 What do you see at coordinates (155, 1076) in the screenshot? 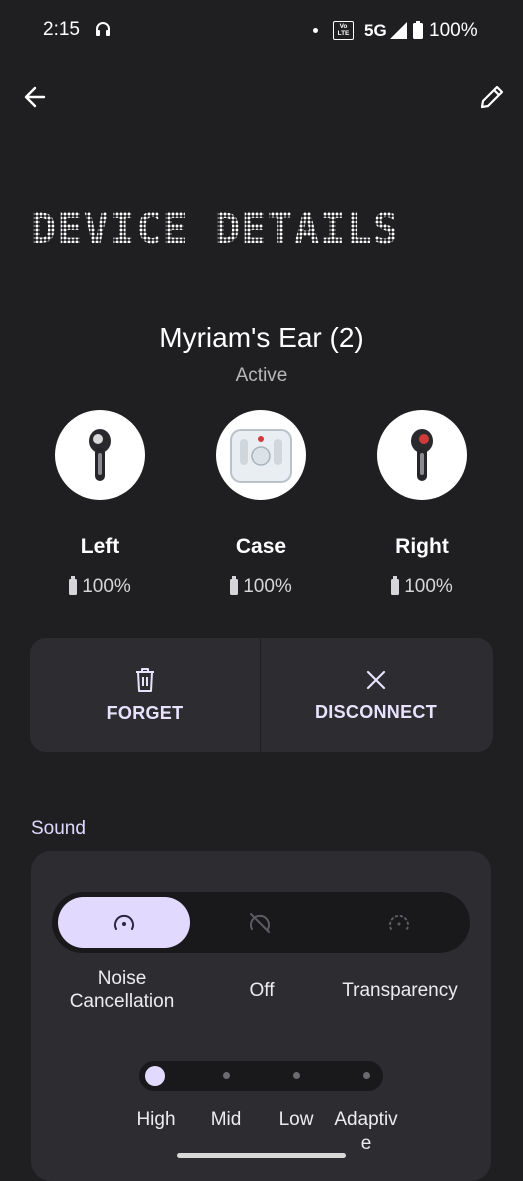
I see `slider-knob` at bounding box center [155, 1076].